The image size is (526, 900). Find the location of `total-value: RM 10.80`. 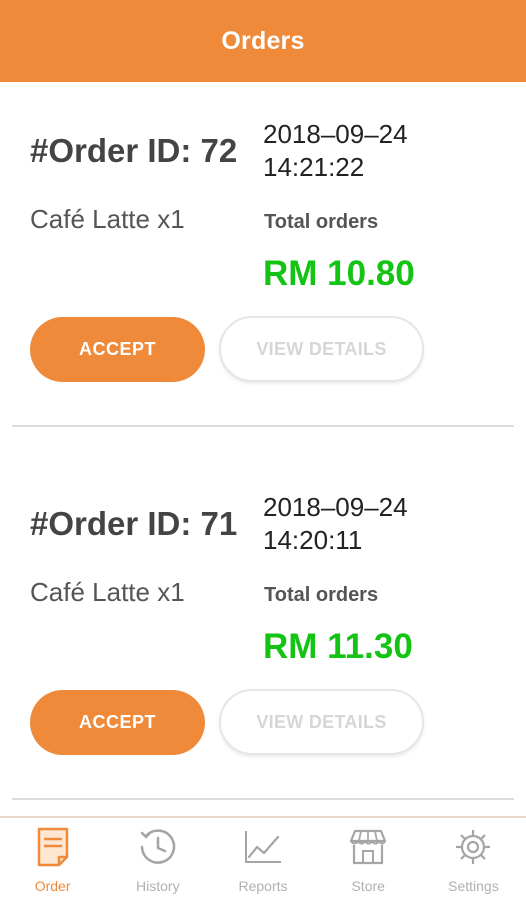

total-value: RM 10.80 is located at coordinates (339, 273).